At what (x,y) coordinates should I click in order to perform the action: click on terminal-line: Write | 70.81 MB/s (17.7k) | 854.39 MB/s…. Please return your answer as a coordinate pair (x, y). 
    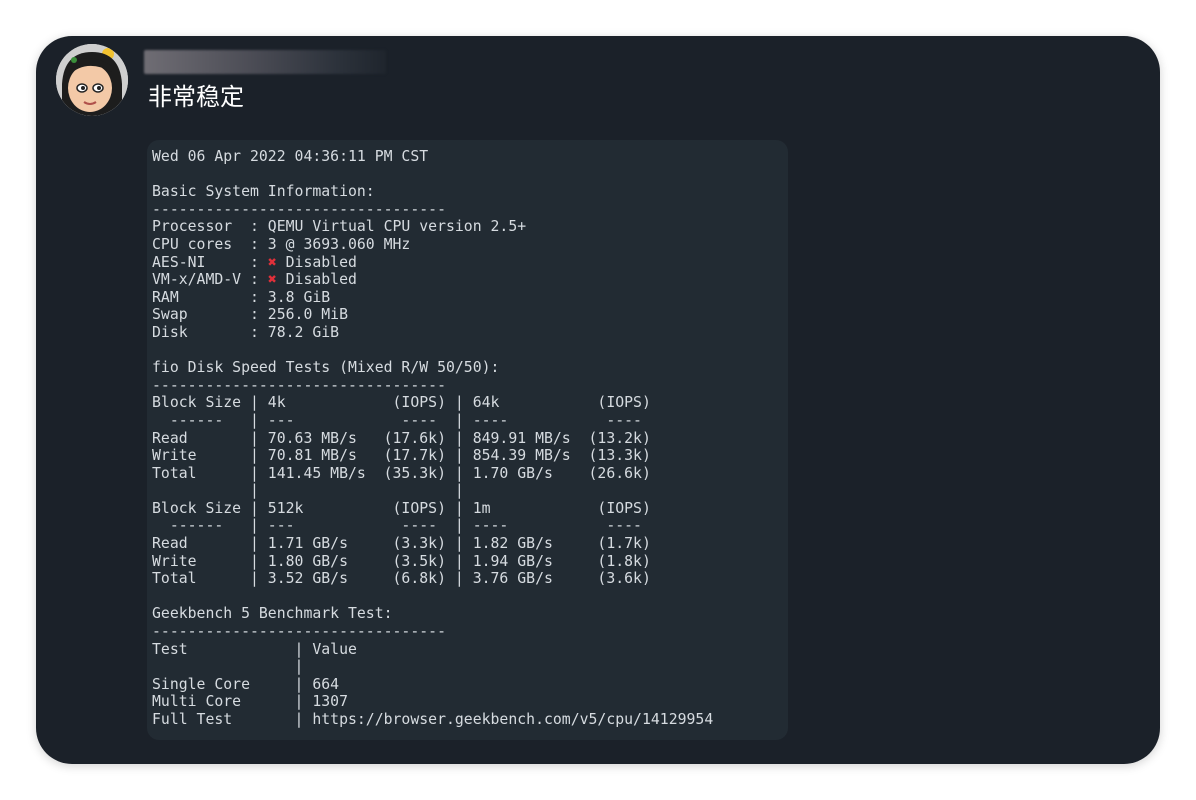
    Looking at the image, I should click on (401, 456).